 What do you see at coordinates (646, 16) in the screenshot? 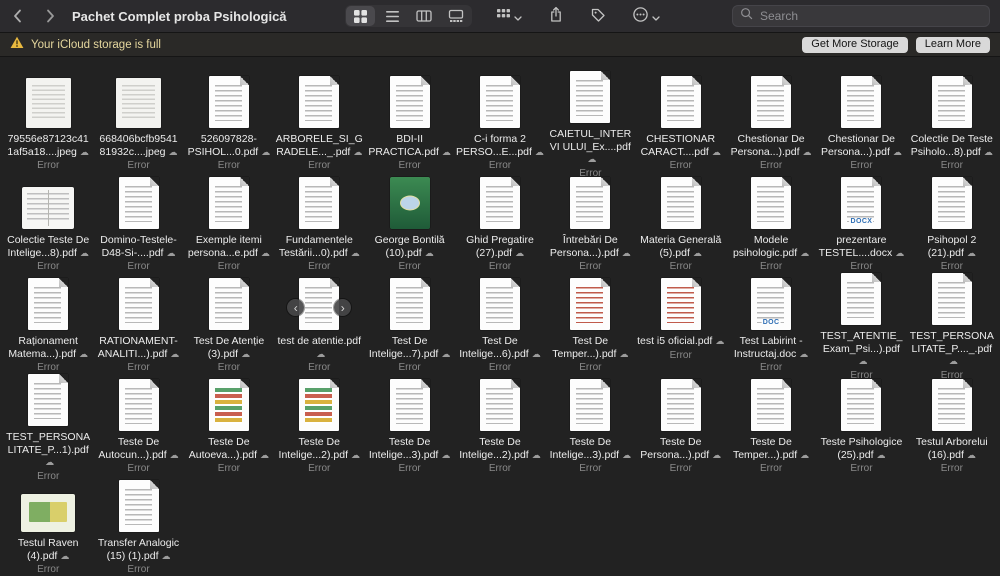
I see `more-actions-button` at bounding box center [646, 16].